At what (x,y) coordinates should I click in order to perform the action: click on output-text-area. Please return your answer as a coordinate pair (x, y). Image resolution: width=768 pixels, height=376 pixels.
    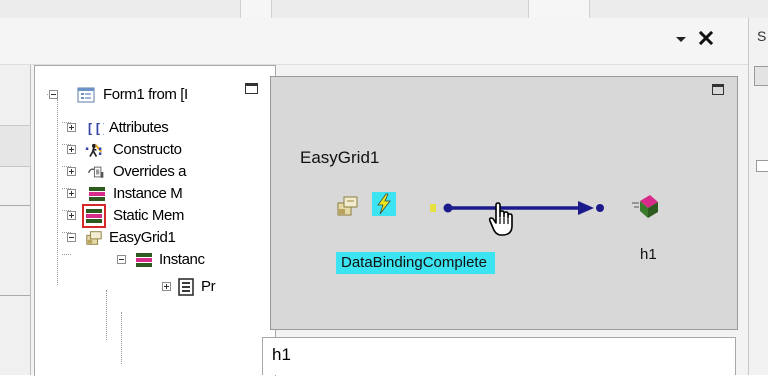
    Looking at the image, I should click on (499, 356).